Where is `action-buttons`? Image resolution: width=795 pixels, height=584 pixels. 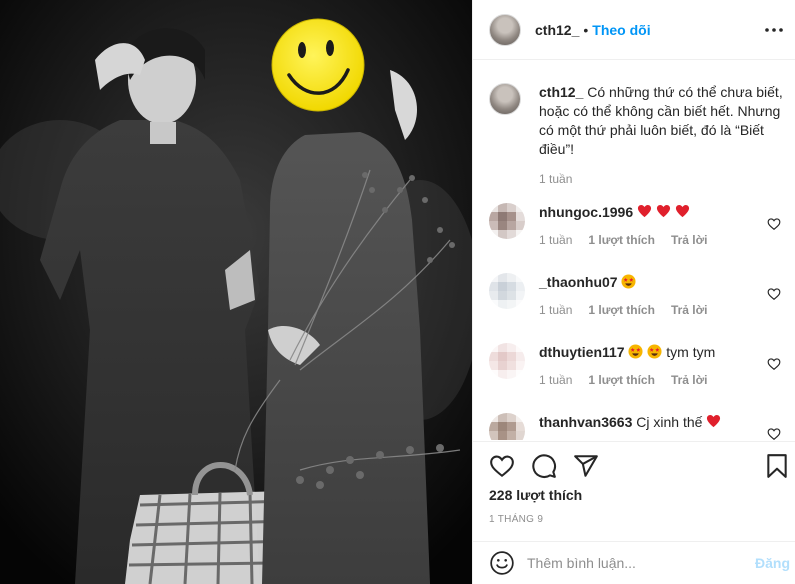 action-buttons is located at coordinates (544, 466).